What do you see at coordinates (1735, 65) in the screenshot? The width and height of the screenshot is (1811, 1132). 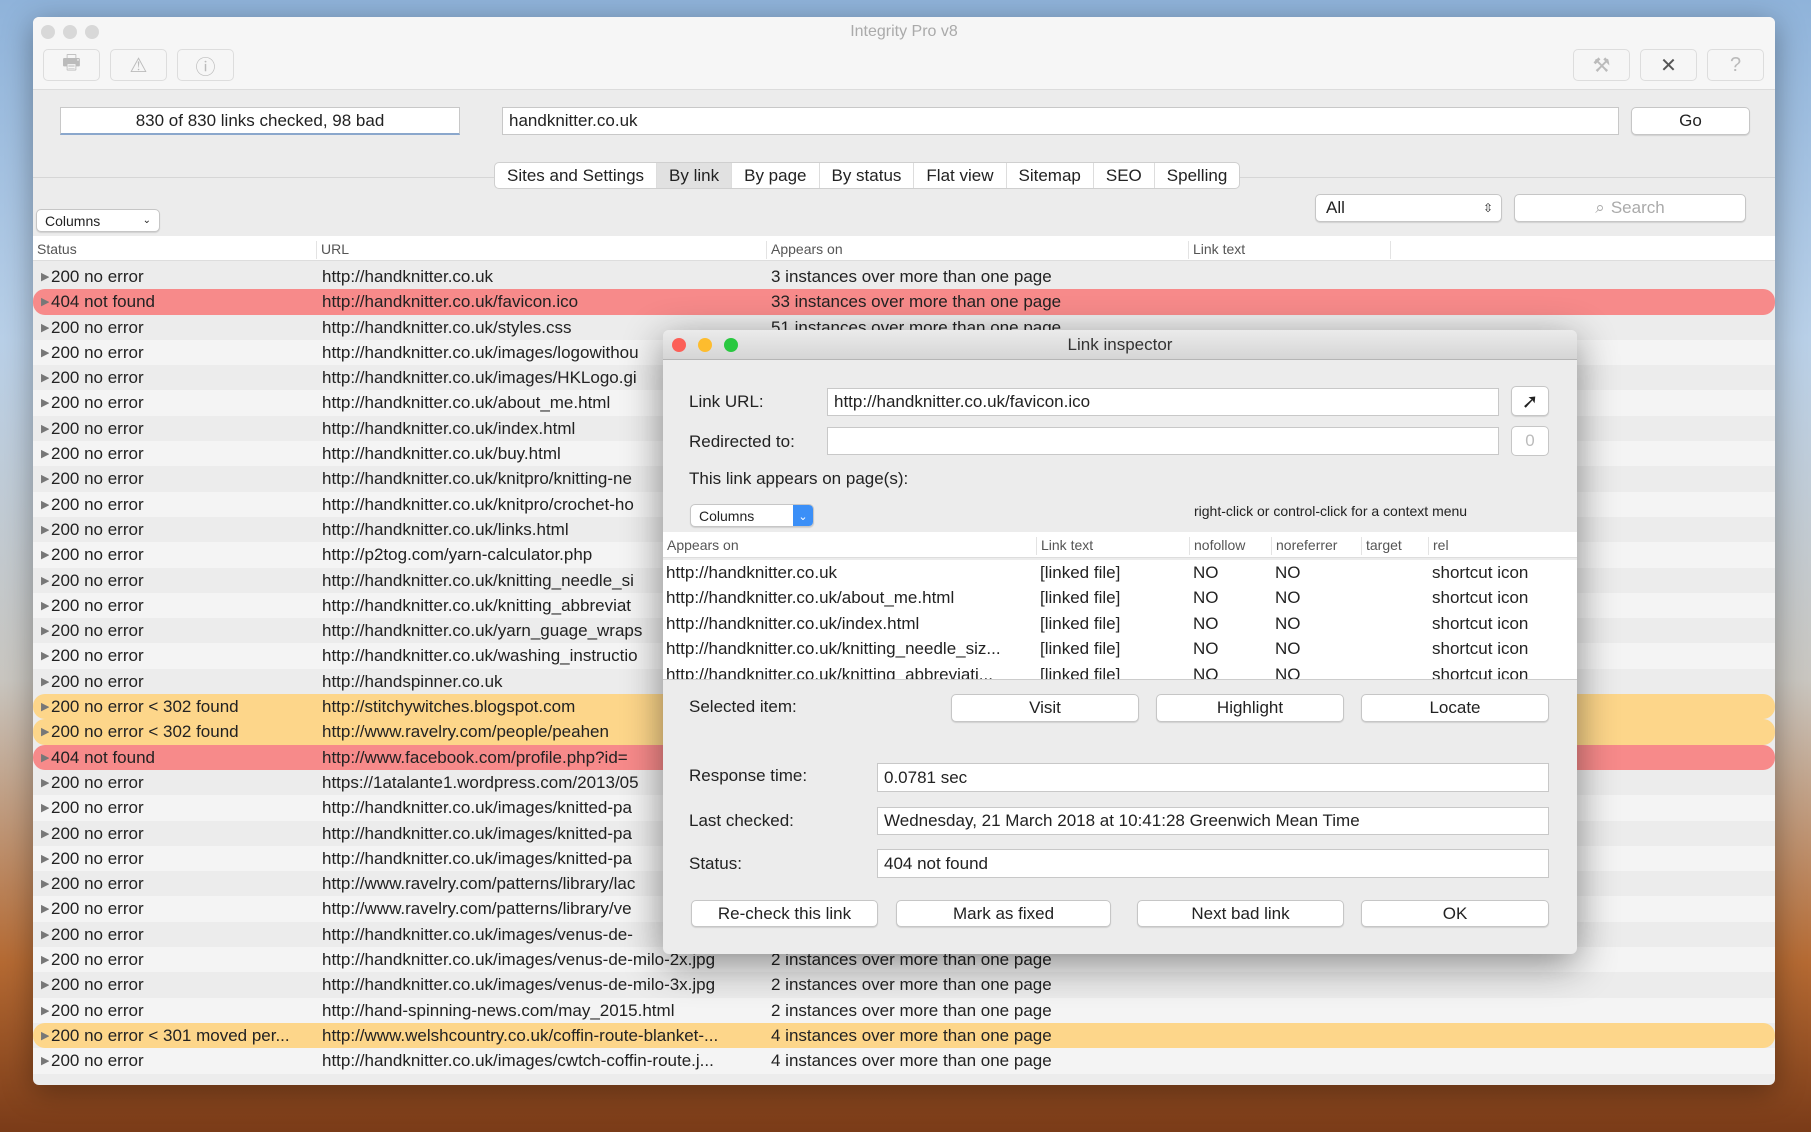 I see `help-button: ?` at bounding box center [1735, 65].